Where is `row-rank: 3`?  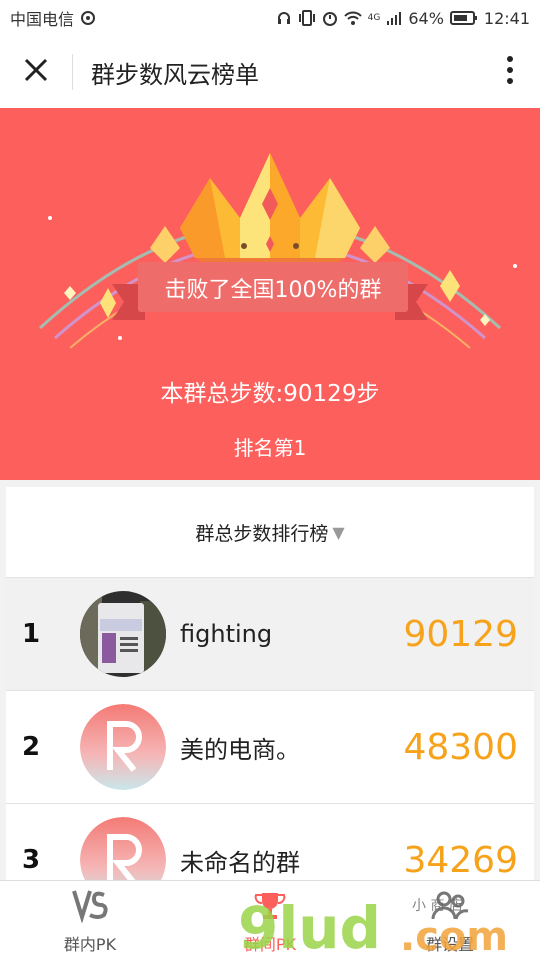 row-rank: 3 is located at coordinates (31, 860).